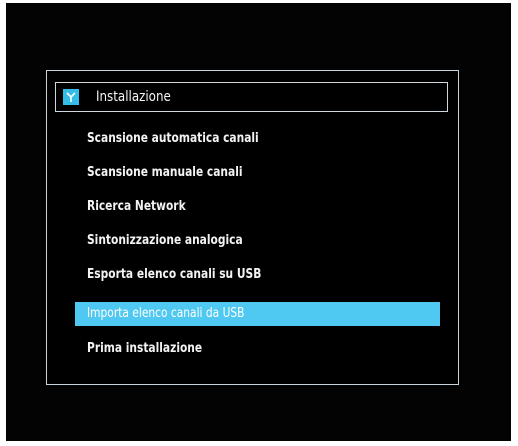 The image size is (518, 446). What do you see at coordinates (257, 314) in the screenshot?
I see `menu-item-import-channel-list: Importa elenco canali da USB` at bounding box center [257, 314].